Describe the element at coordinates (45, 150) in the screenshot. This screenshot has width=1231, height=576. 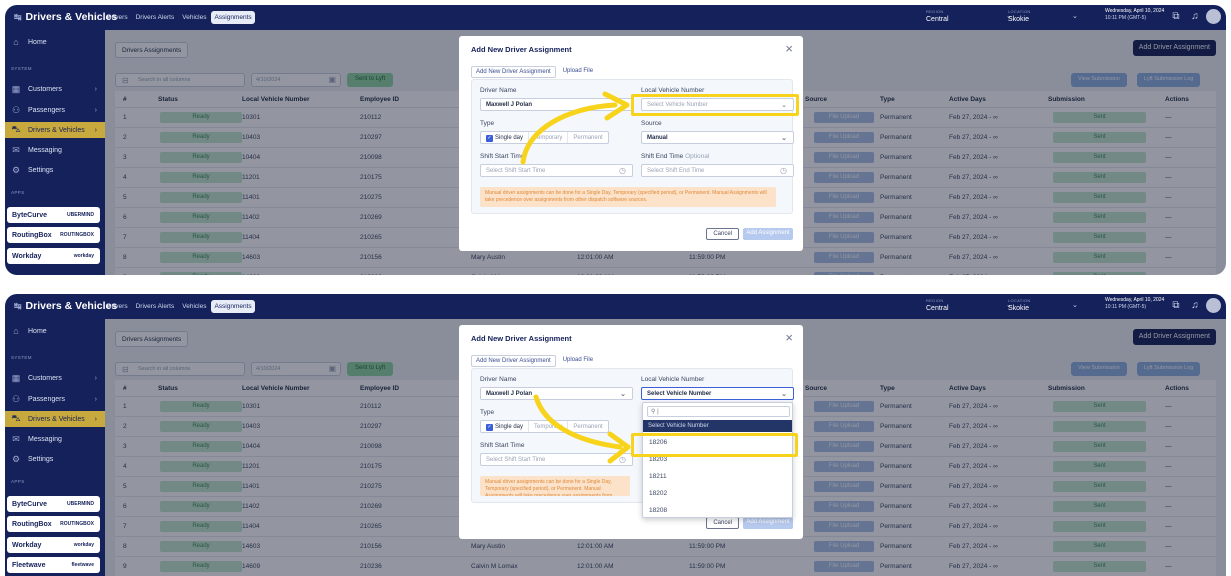
I see `sidebar-item-label: Messaging` at that location.